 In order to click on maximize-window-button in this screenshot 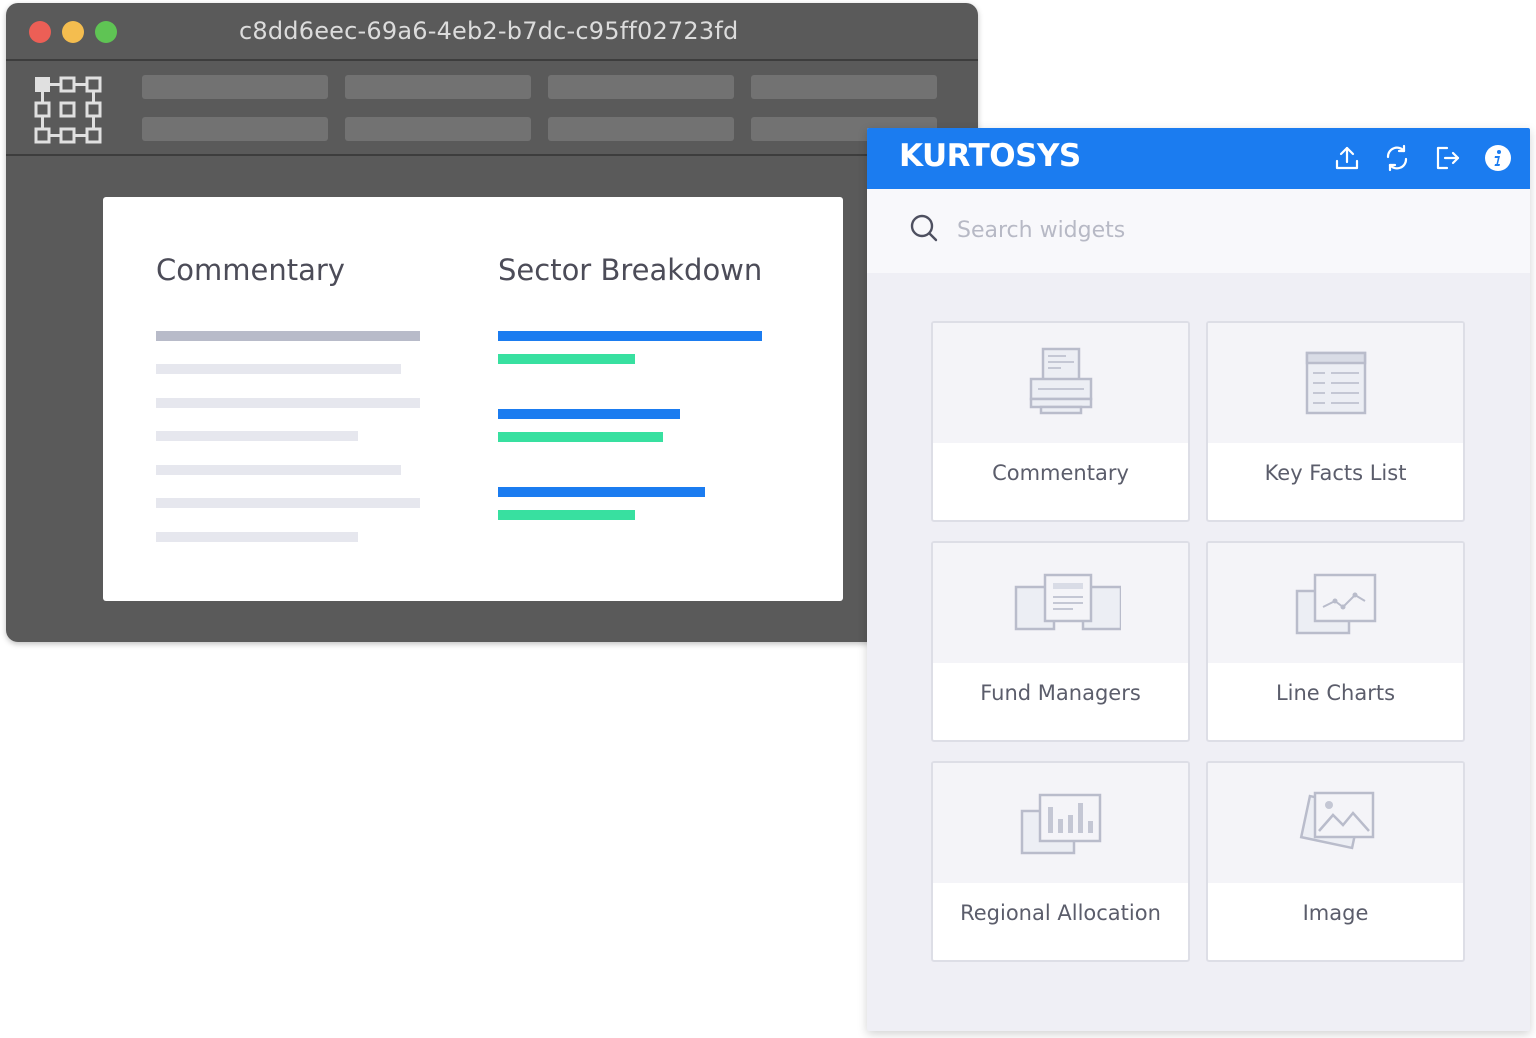, I will do `click(106, 32)`.